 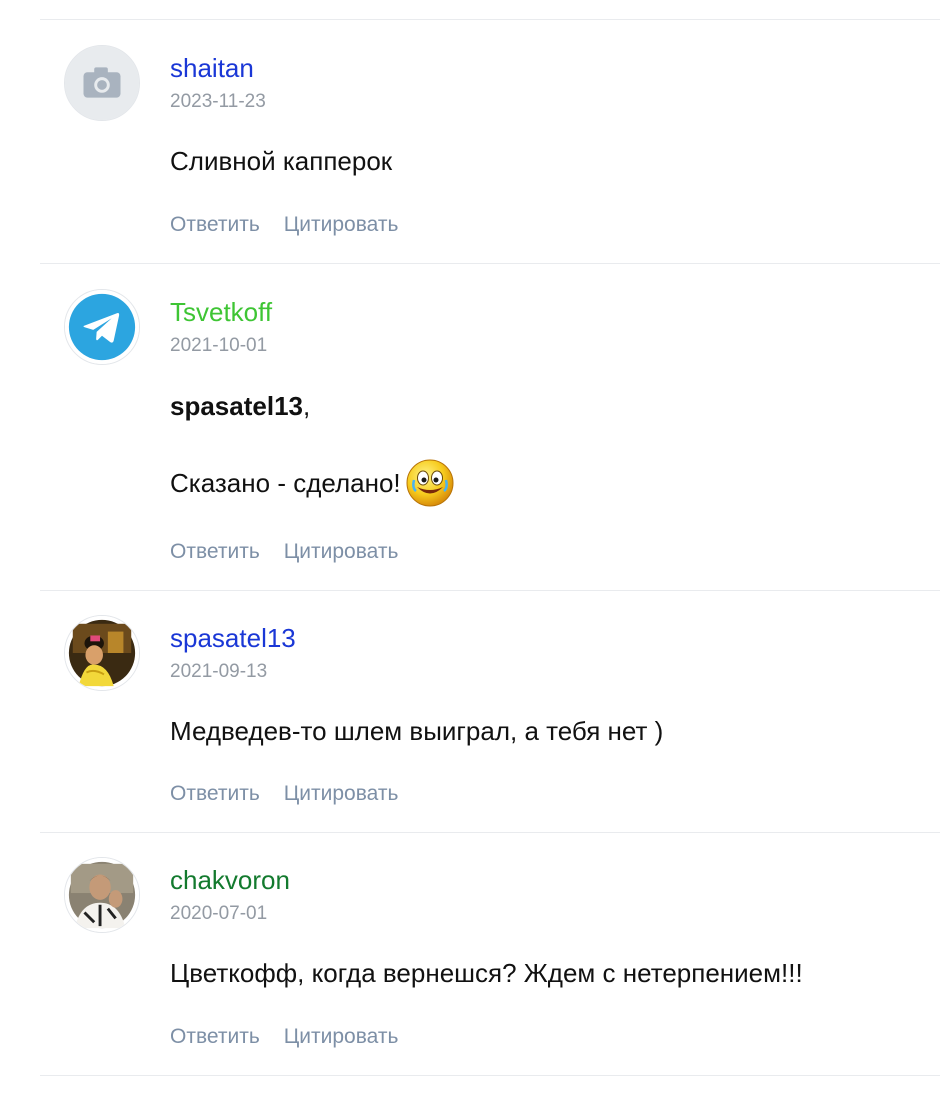 I want to click on mention-username: spasatel13, so click(x=236, y=406).